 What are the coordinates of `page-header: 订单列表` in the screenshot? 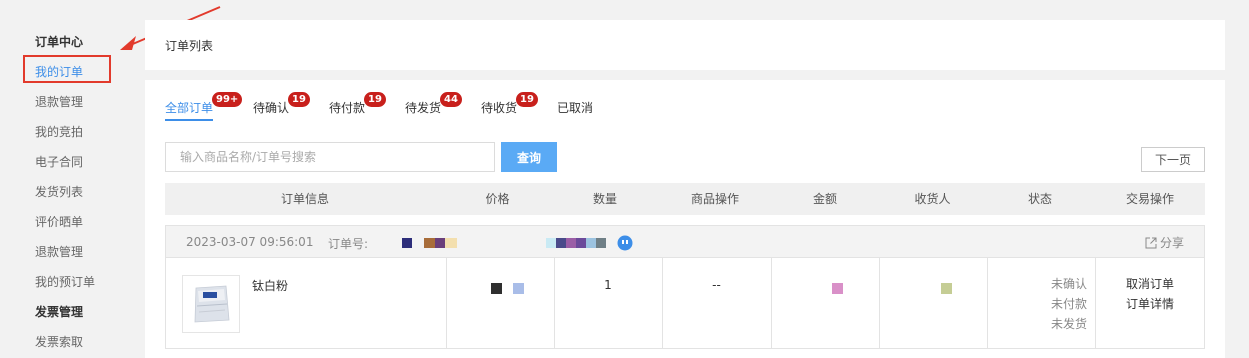 It's located at (685, 45).